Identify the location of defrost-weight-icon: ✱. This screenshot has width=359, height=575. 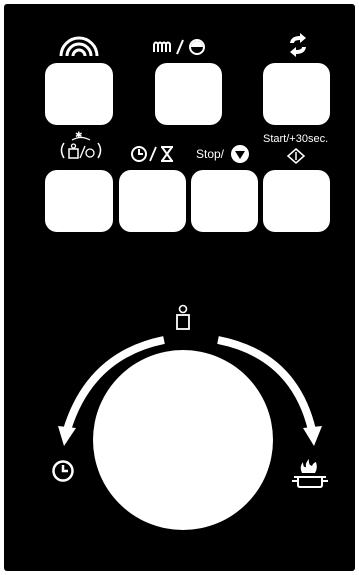
(81, 145).